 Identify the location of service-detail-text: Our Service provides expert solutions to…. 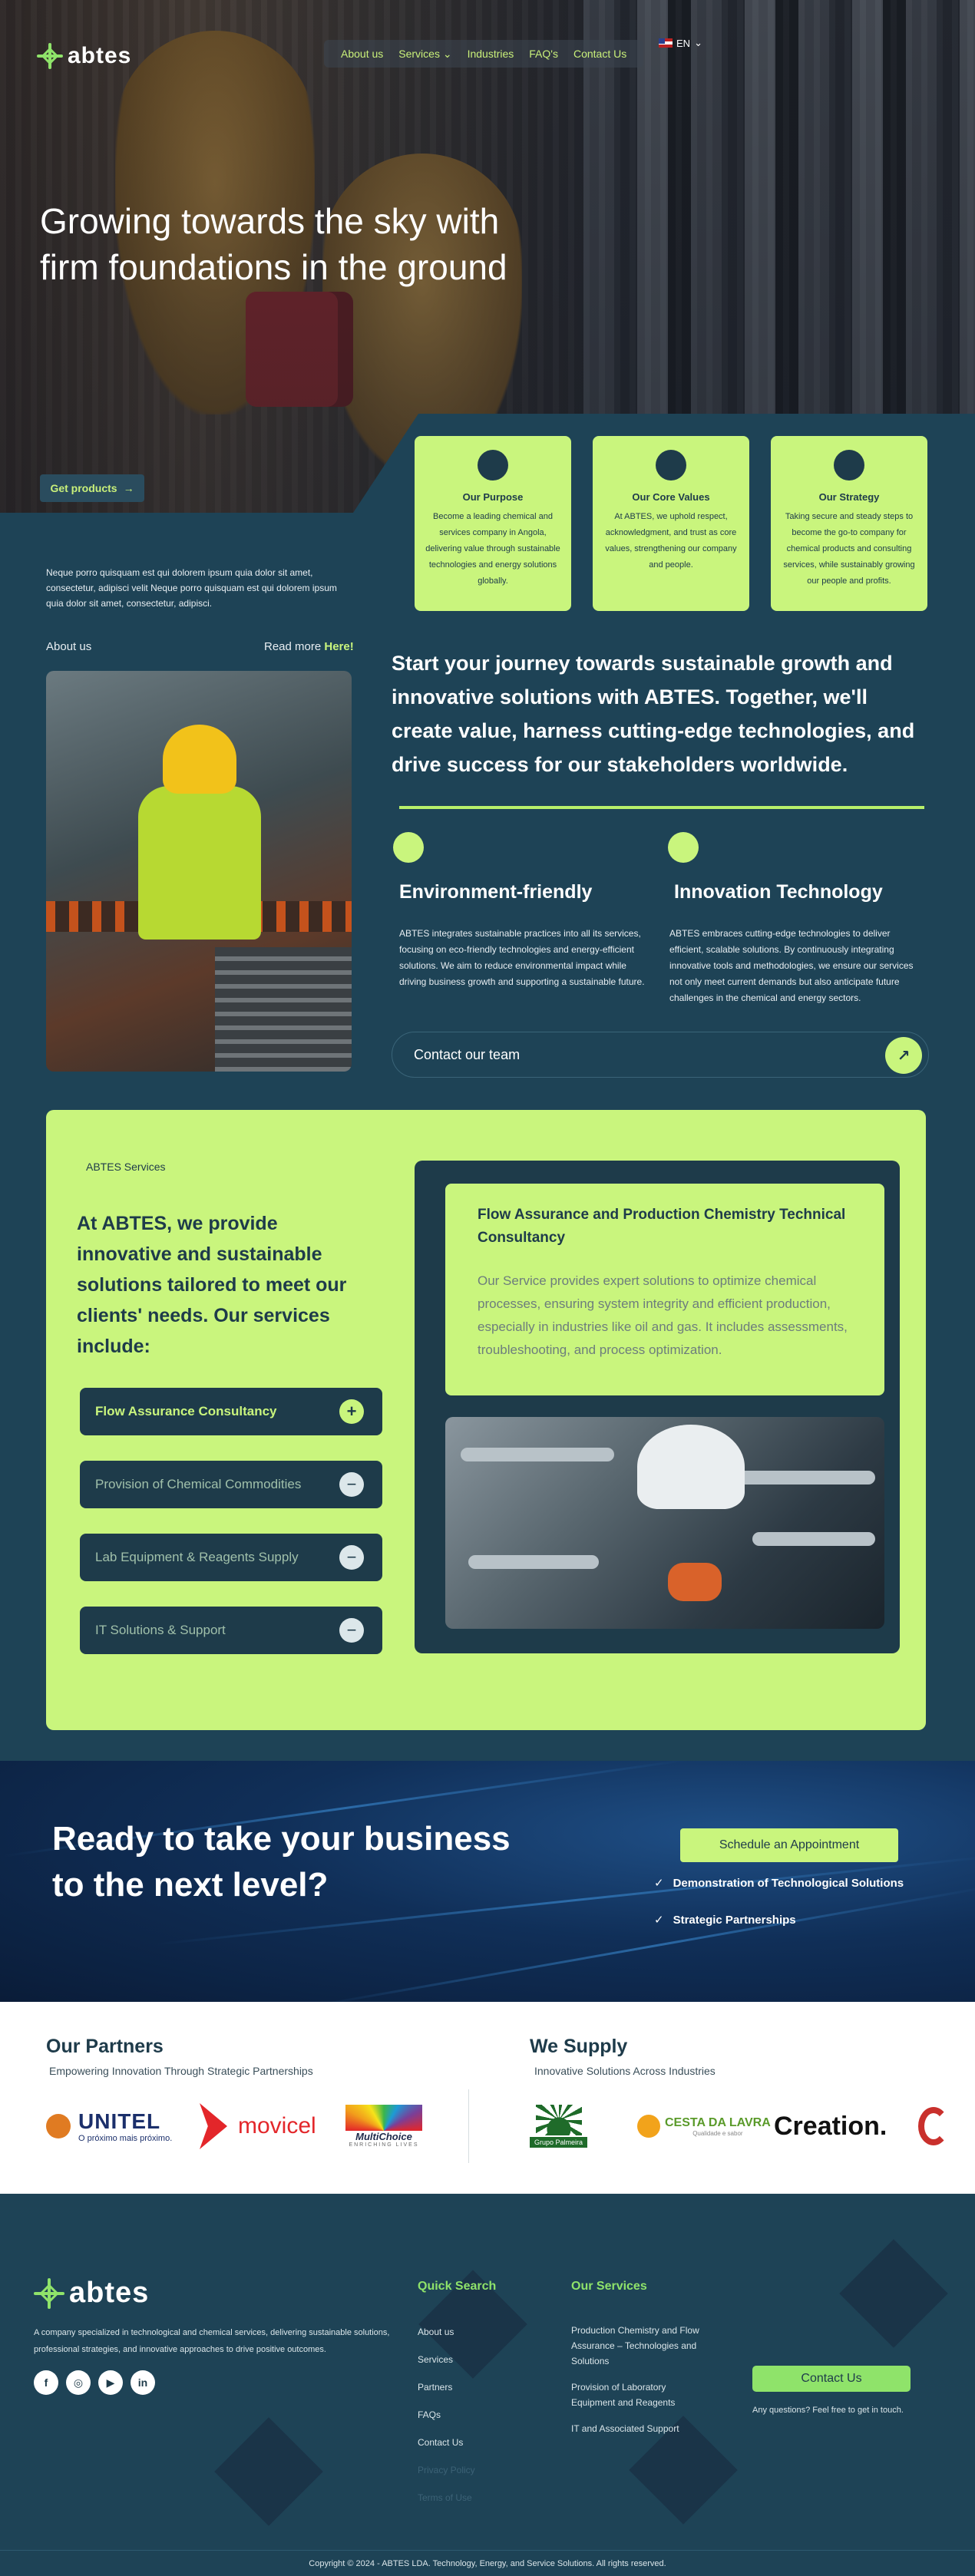
(663, 1315).